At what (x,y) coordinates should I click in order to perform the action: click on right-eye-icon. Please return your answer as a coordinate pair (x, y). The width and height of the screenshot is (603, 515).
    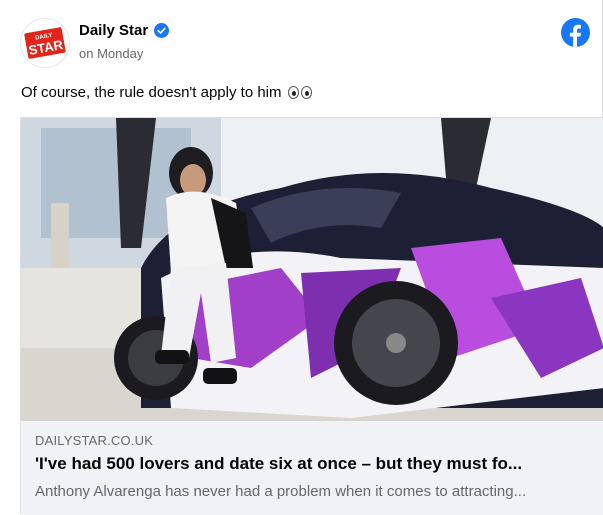
    Looking at the image, I should click on (306, 92).